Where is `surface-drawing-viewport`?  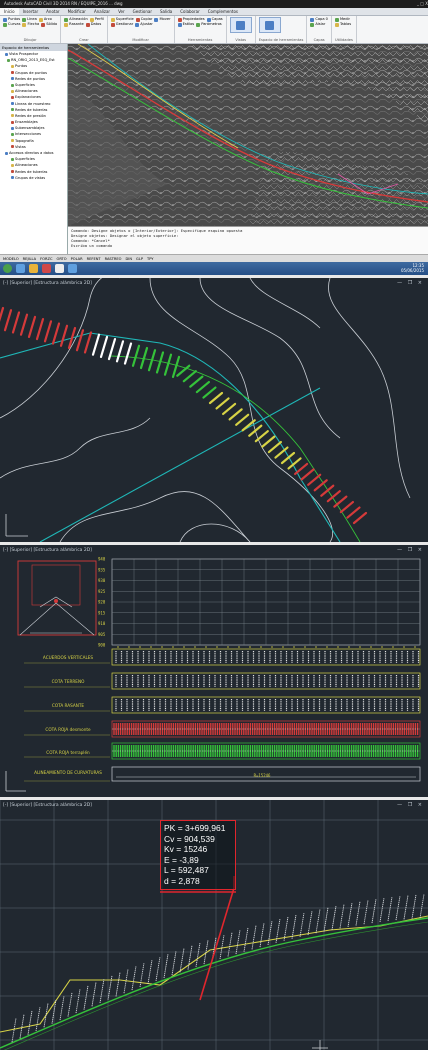 surface-drawing-viewport is located at coordinates (248, 135).